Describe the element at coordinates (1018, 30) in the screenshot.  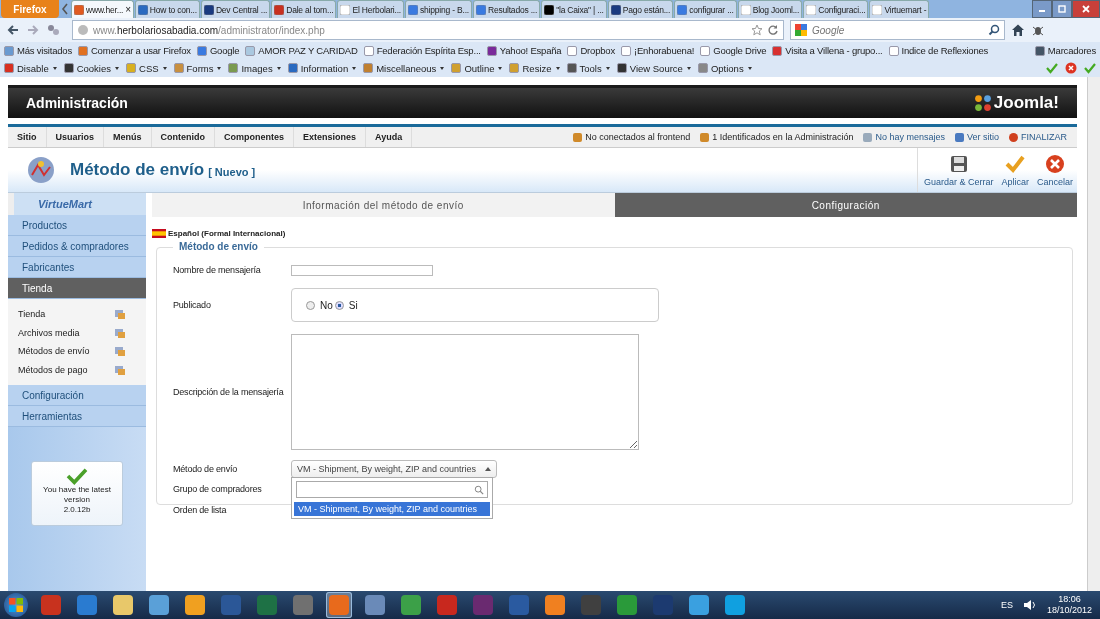
I see `home-icon` at that location.